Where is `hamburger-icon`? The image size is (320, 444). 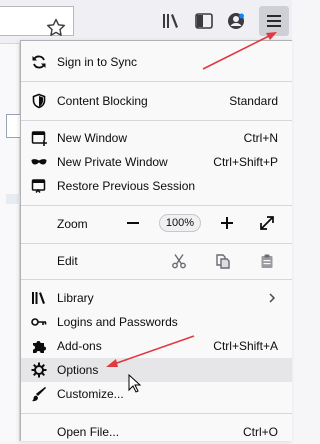
hamburger-icon is located at coordinates (274, 21).